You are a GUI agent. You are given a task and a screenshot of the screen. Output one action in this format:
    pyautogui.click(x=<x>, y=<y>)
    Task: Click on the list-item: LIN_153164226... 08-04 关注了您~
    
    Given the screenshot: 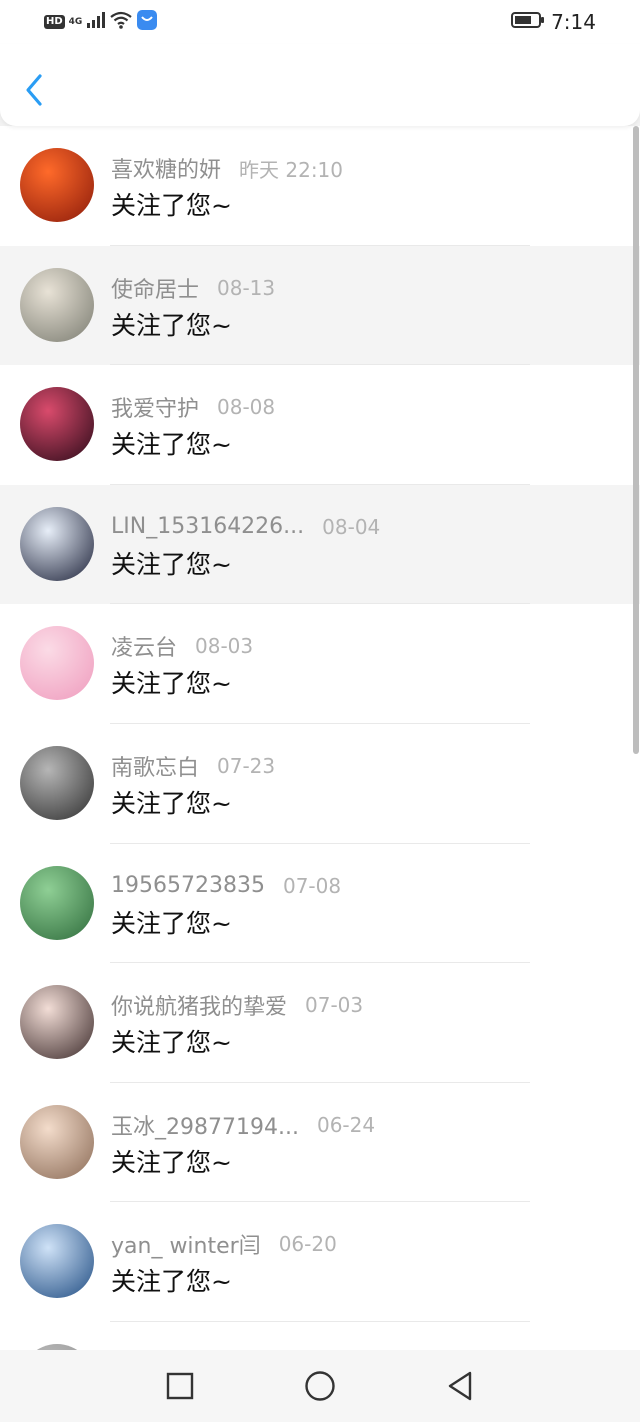 What is the action you would take?
    pyautogui.click(x=320, y=544)
    